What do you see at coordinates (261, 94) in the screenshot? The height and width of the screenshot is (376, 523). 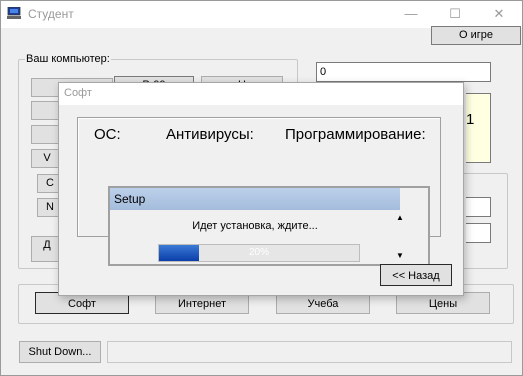 I see `dialog-title-bar: Софт` at bounding box center [261, 94].